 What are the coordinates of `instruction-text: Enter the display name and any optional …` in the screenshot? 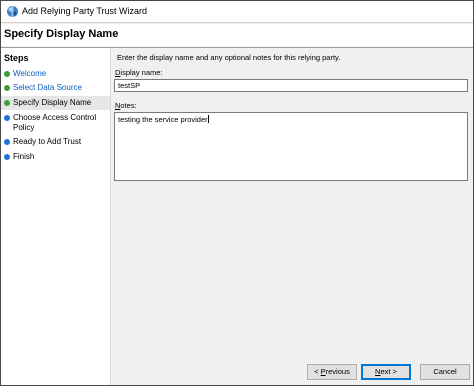 It's located at (229, 57).